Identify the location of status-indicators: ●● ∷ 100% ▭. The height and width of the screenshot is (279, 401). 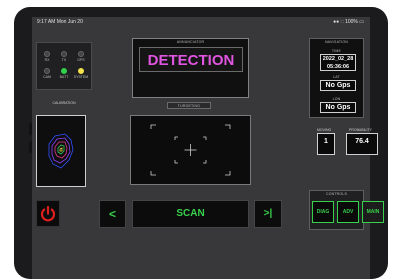
(348, 22).